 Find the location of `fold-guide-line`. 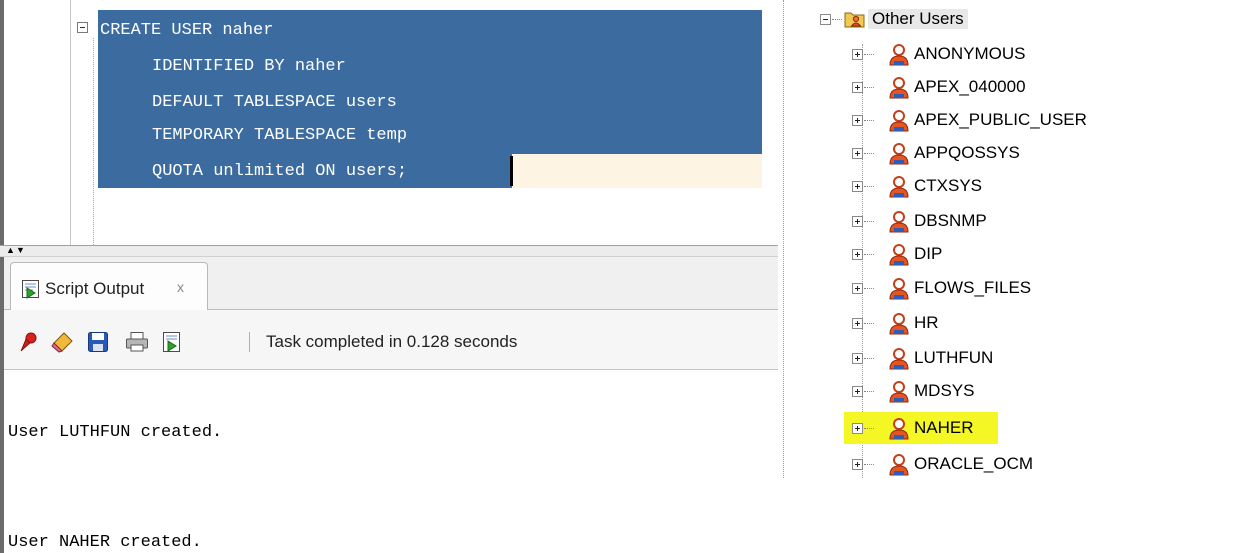

fold-guide-line is located at coordinates (93, 141).